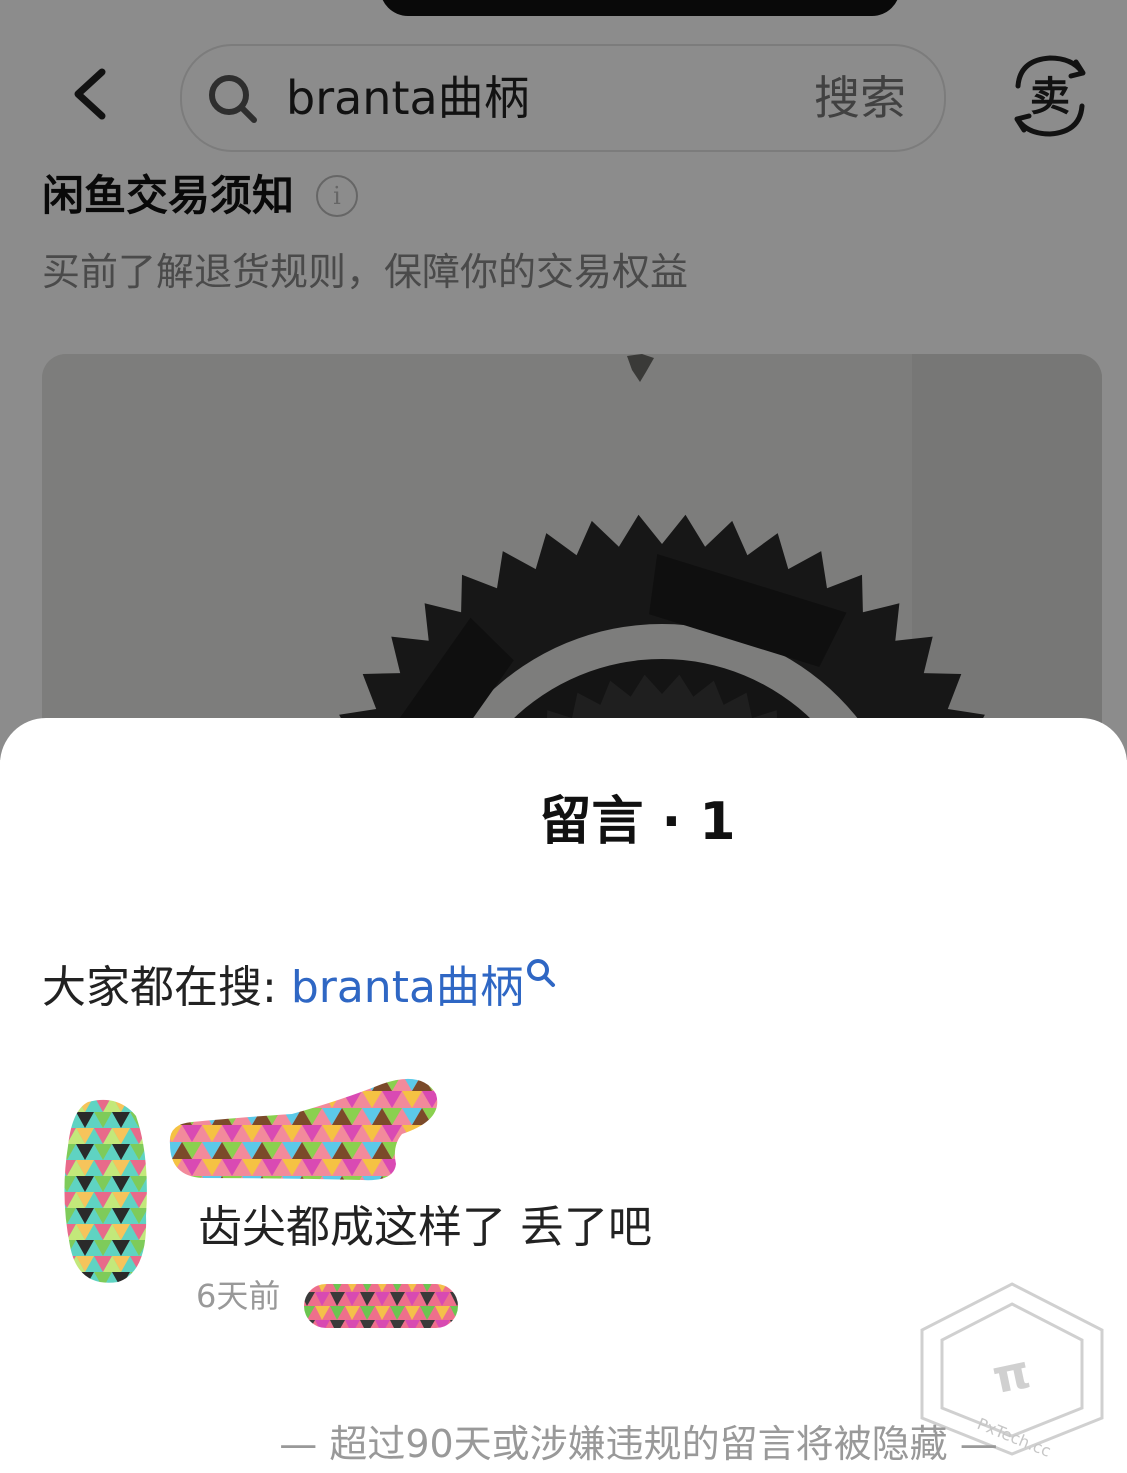 The width and height of the screenshot is (1127, 1473). Describe the element at coordinates (381, 1306) in the screenshot. I see `location-redaction` at that location.